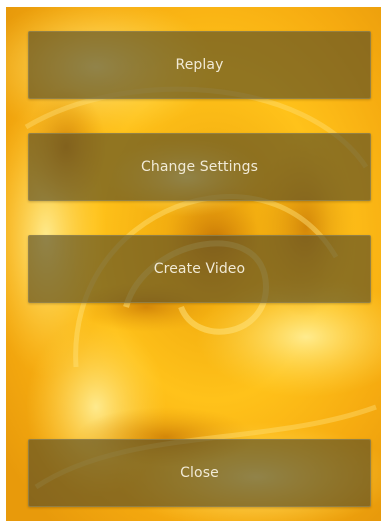  I want to click on create-video-button: Create Video, so click(199, 269).